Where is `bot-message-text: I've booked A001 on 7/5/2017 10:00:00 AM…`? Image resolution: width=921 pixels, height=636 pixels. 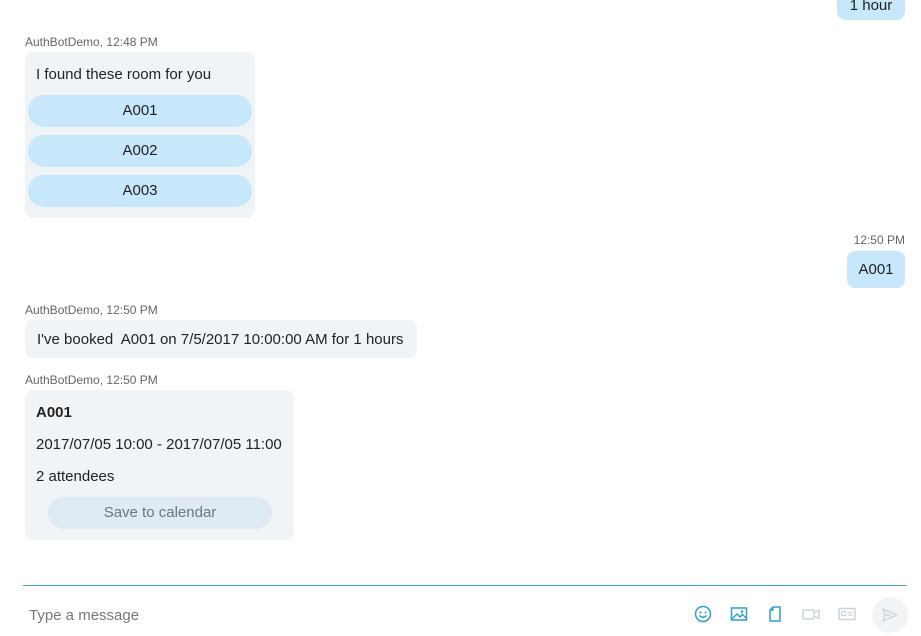 bot-message-text: I've booked A001 on 7/5/2017 10:00:00 AM… is located at coordinates (220, 339).